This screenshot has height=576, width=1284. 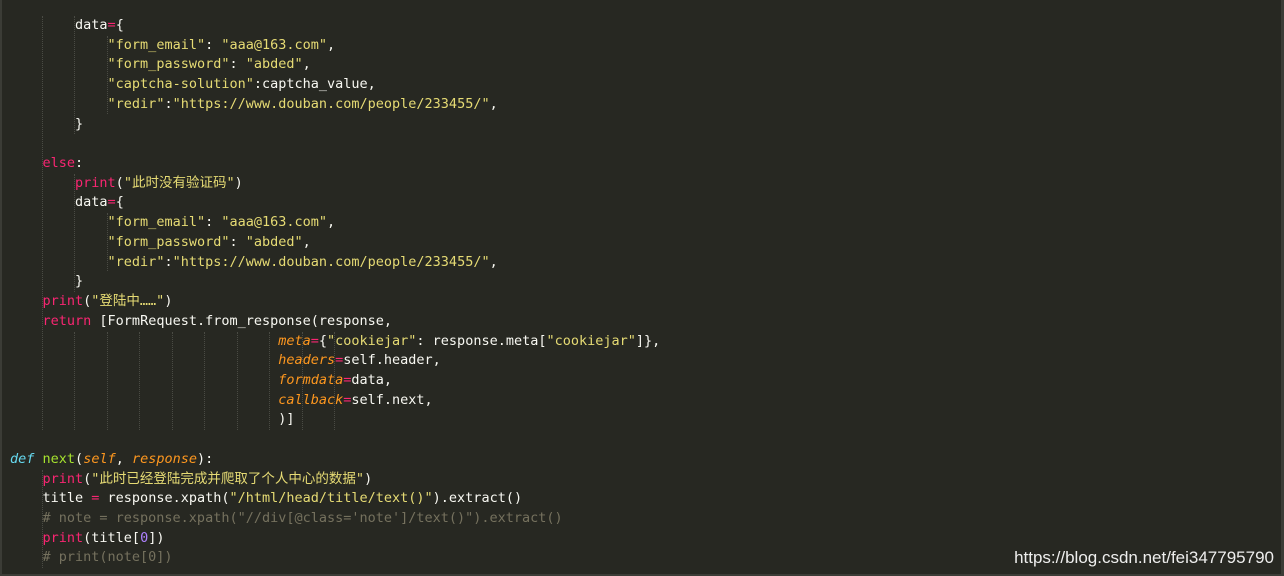 What do you see at coordinates (372, 379) in the screenshot?
I see `code-text: data,` at bounding box center [372, 379].